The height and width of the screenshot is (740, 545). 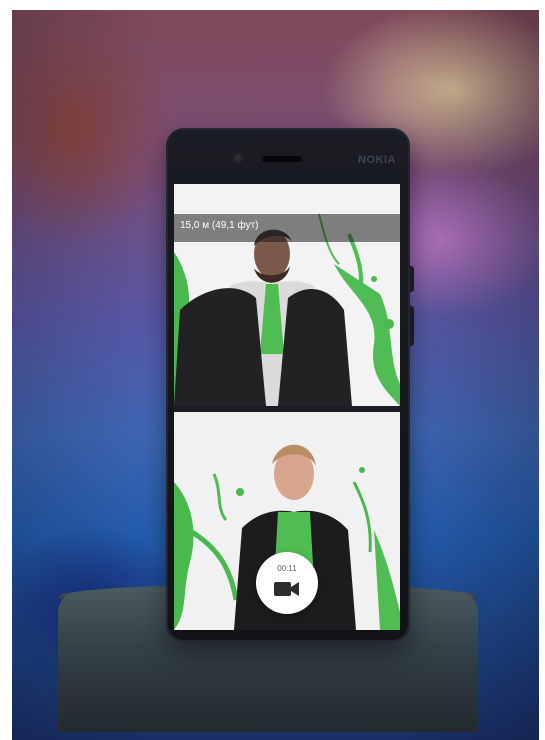 What do you see at coordinates (287, 568) in the screenshot?
I see `record-timer: 00:11` at bounding box center [287, 568].